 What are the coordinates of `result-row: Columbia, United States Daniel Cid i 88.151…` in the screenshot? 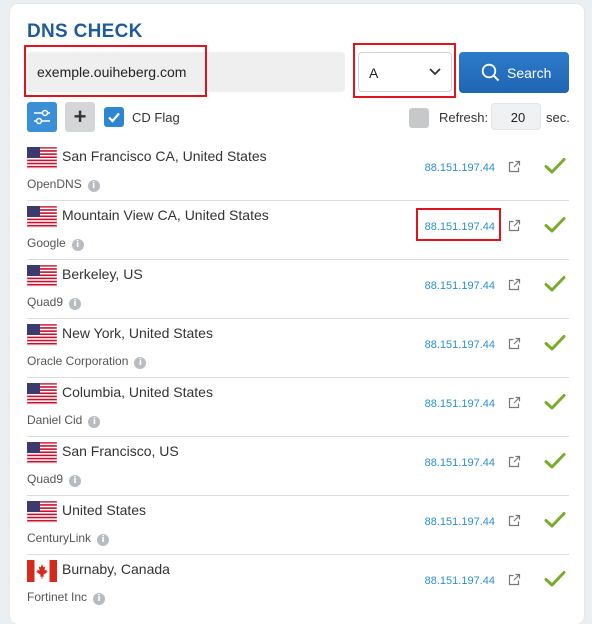 It's located at (298, 410).